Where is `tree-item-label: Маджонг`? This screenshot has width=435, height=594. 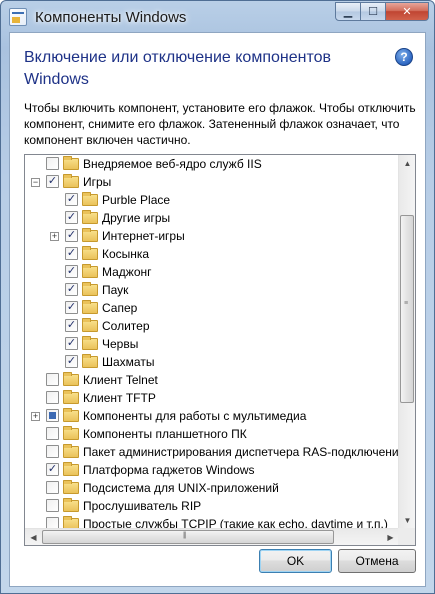 tree-item-label: Маджонг is located at coordinates (127, 272).